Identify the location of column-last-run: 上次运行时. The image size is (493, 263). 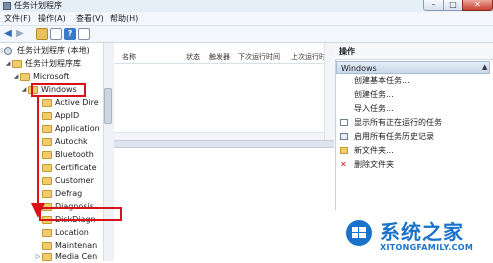
(308, 57).